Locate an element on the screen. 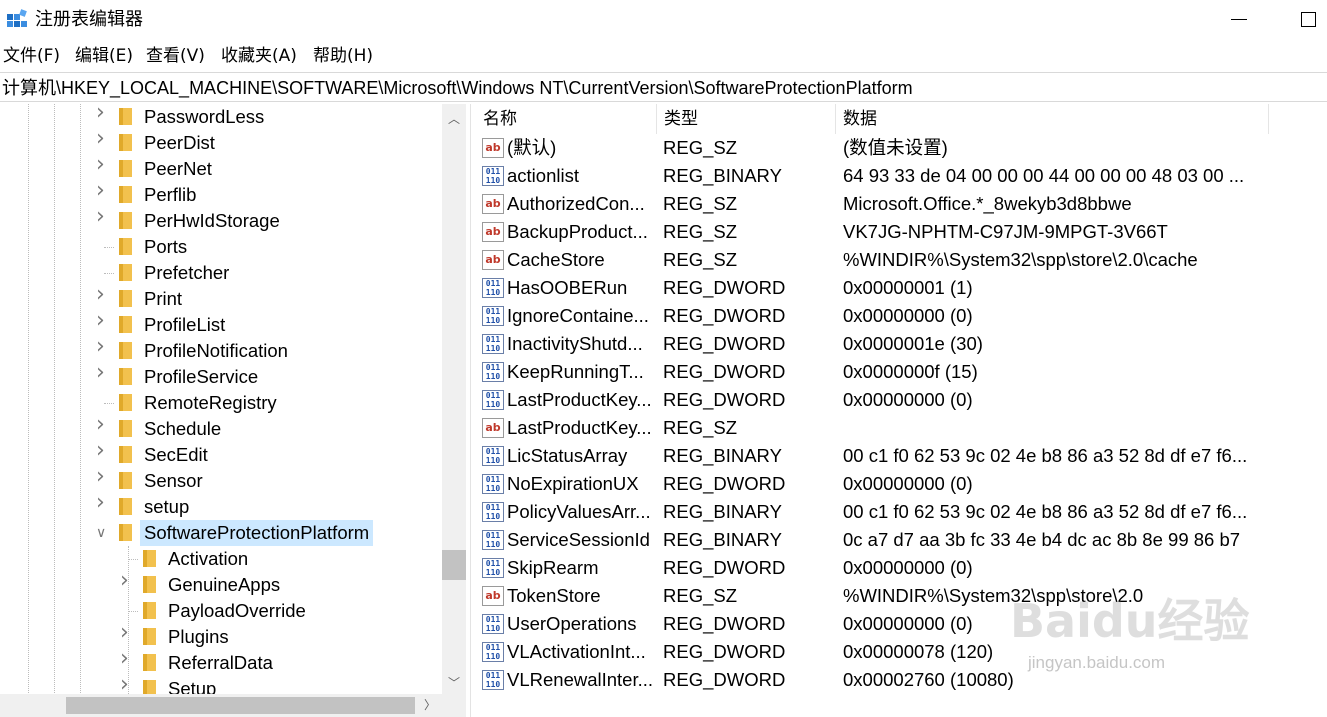 This screenshot has height=717, width=1327. tree-horizontal-scroll-thumb is located at coordinates (240, 705).